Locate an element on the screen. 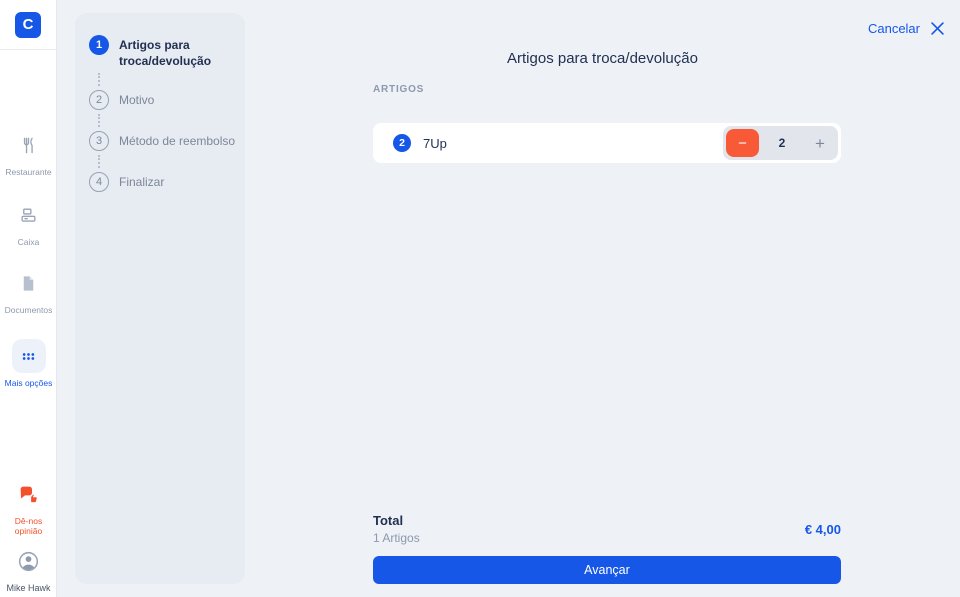 Image resolution: width=960 pixels, height=597 pixels. cash-register-icon is located at coordinates (29, 215).